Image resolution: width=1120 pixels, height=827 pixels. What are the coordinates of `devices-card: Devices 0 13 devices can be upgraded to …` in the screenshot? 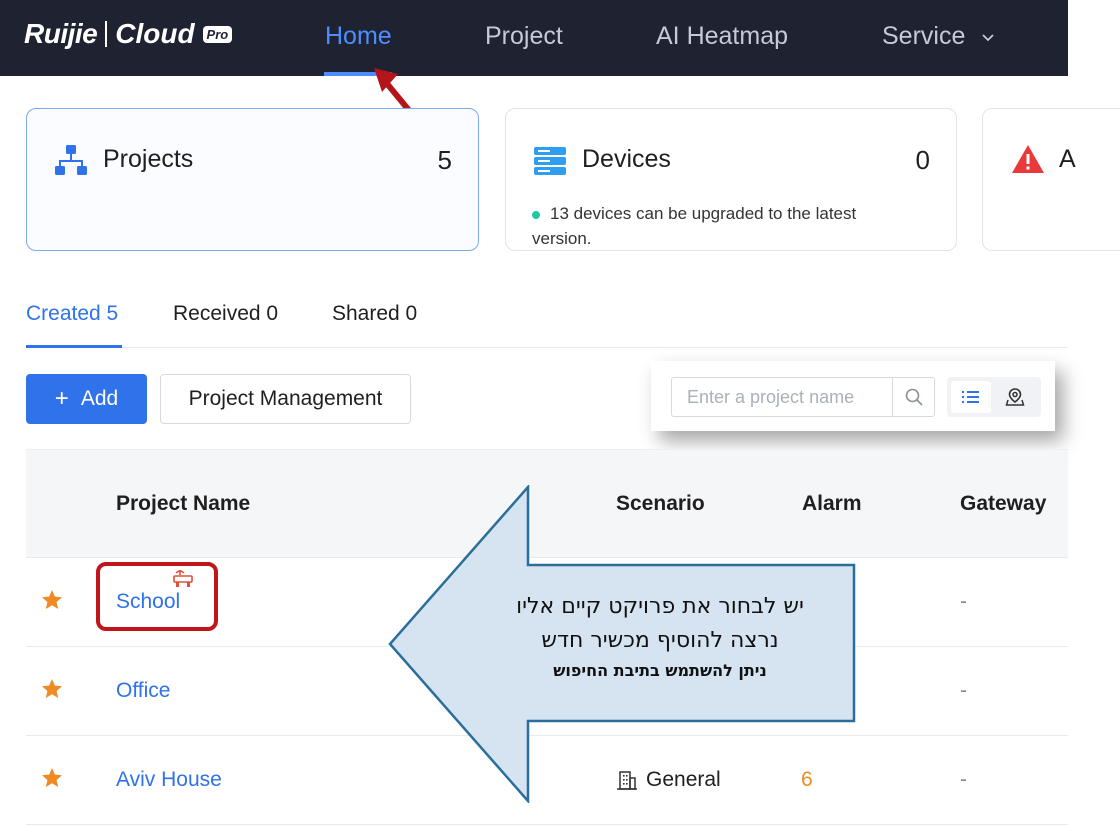 It's located at (731, 179).